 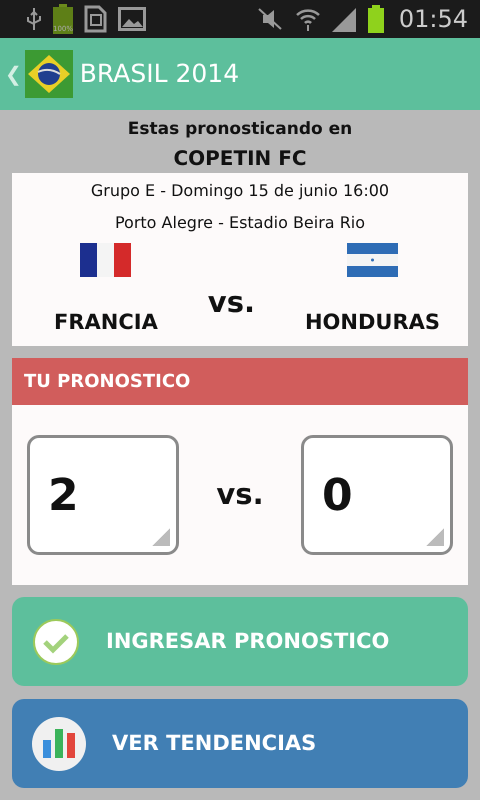 What do you see at coordinates (96, 19) in the screenshot?
I see `sim-card-icon` at bounding box center [96, 19].